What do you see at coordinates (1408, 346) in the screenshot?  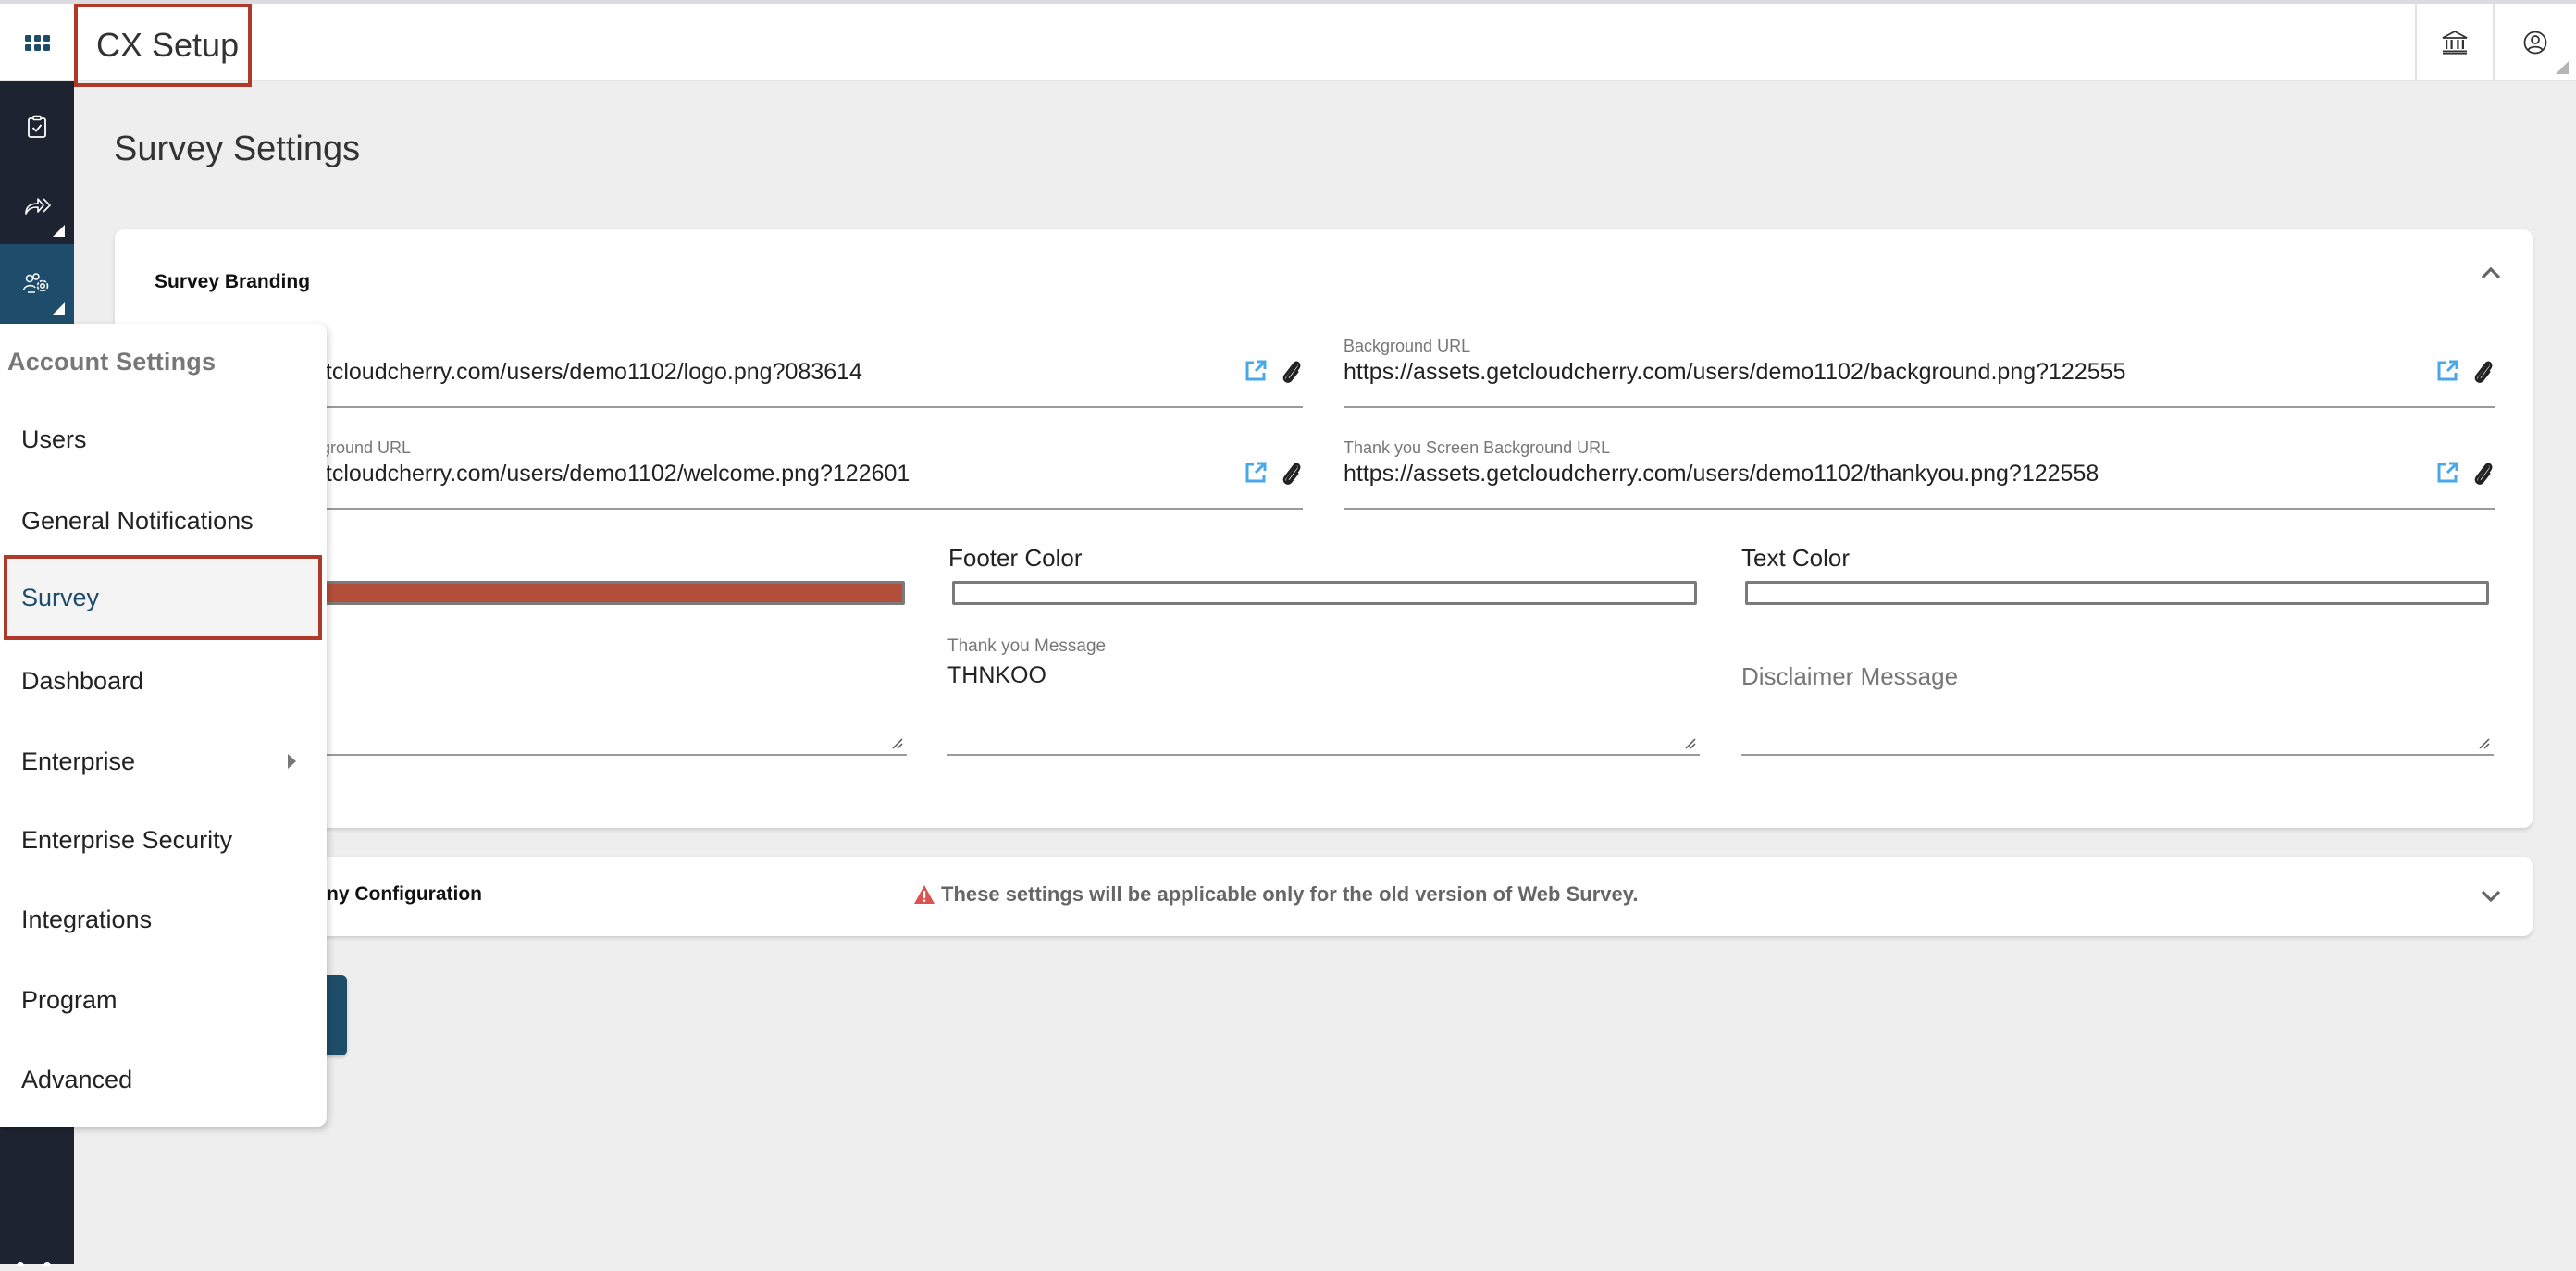 I see `background-url-label: Background URL` at bounding box center [1408, 346].